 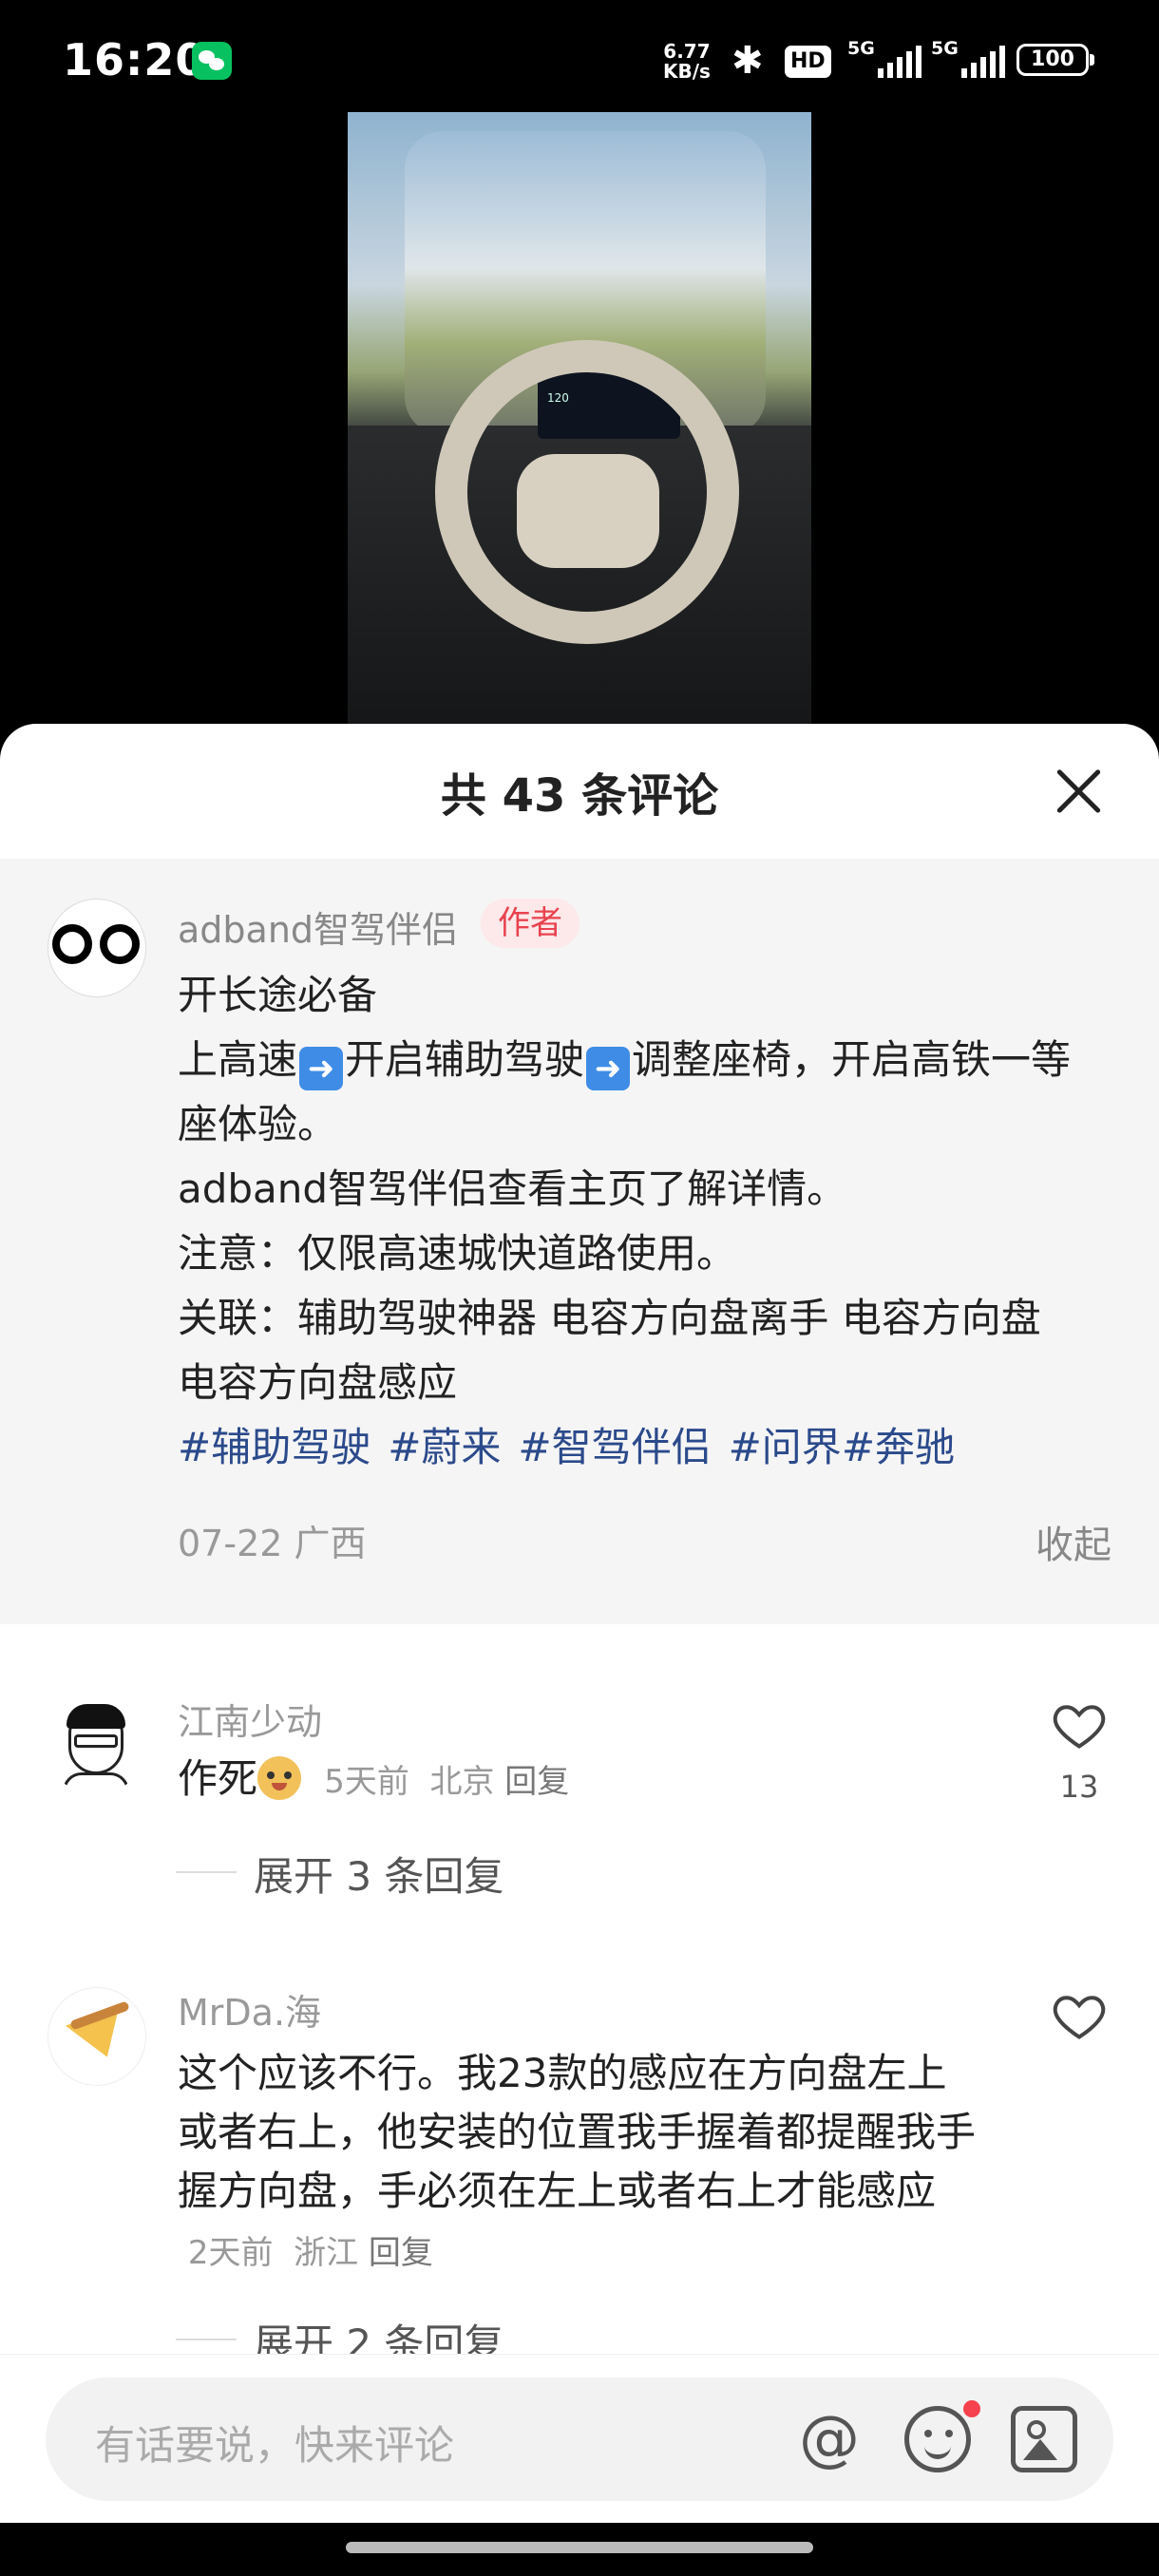 What do you see at coordinates (1079, 792) in the screenshot?
I see `close-icon` at bounding box center [1079, 792].